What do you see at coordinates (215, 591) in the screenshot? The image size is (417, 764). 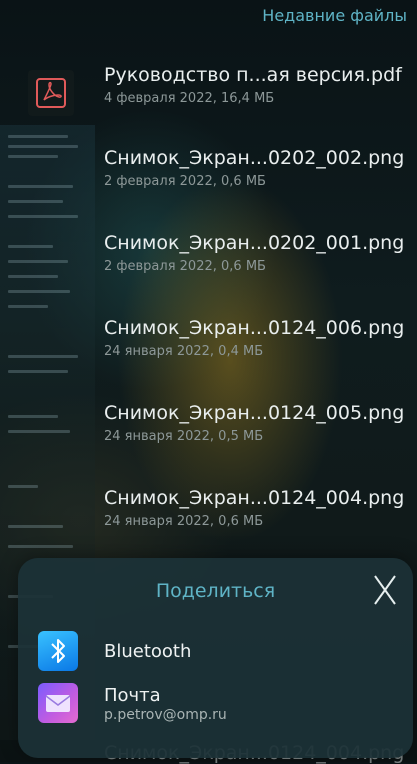 I see `share-sheet-title: Поделиться` at bounding box center [215, 591].